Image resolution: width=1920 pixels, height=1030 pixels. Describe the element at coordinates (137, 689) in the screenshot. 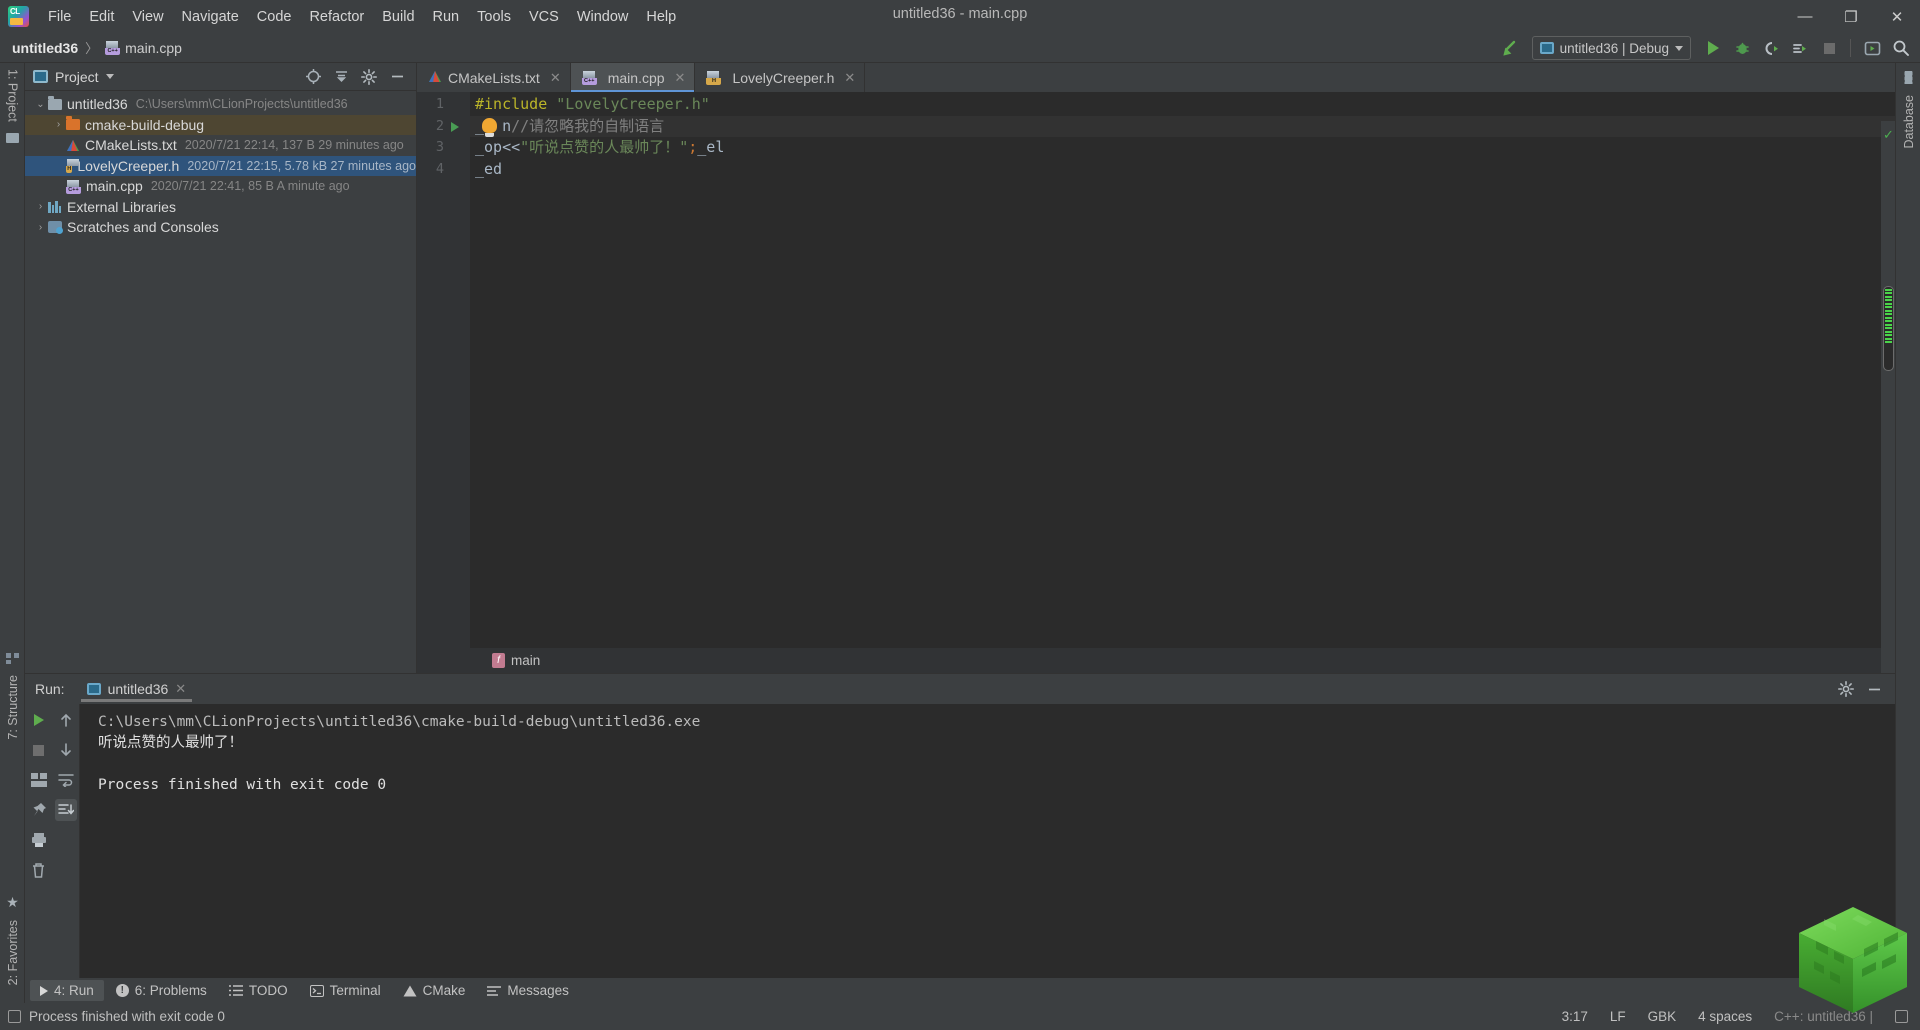

I see `run-tab-untitled36: untitled36 ✕` at that location.